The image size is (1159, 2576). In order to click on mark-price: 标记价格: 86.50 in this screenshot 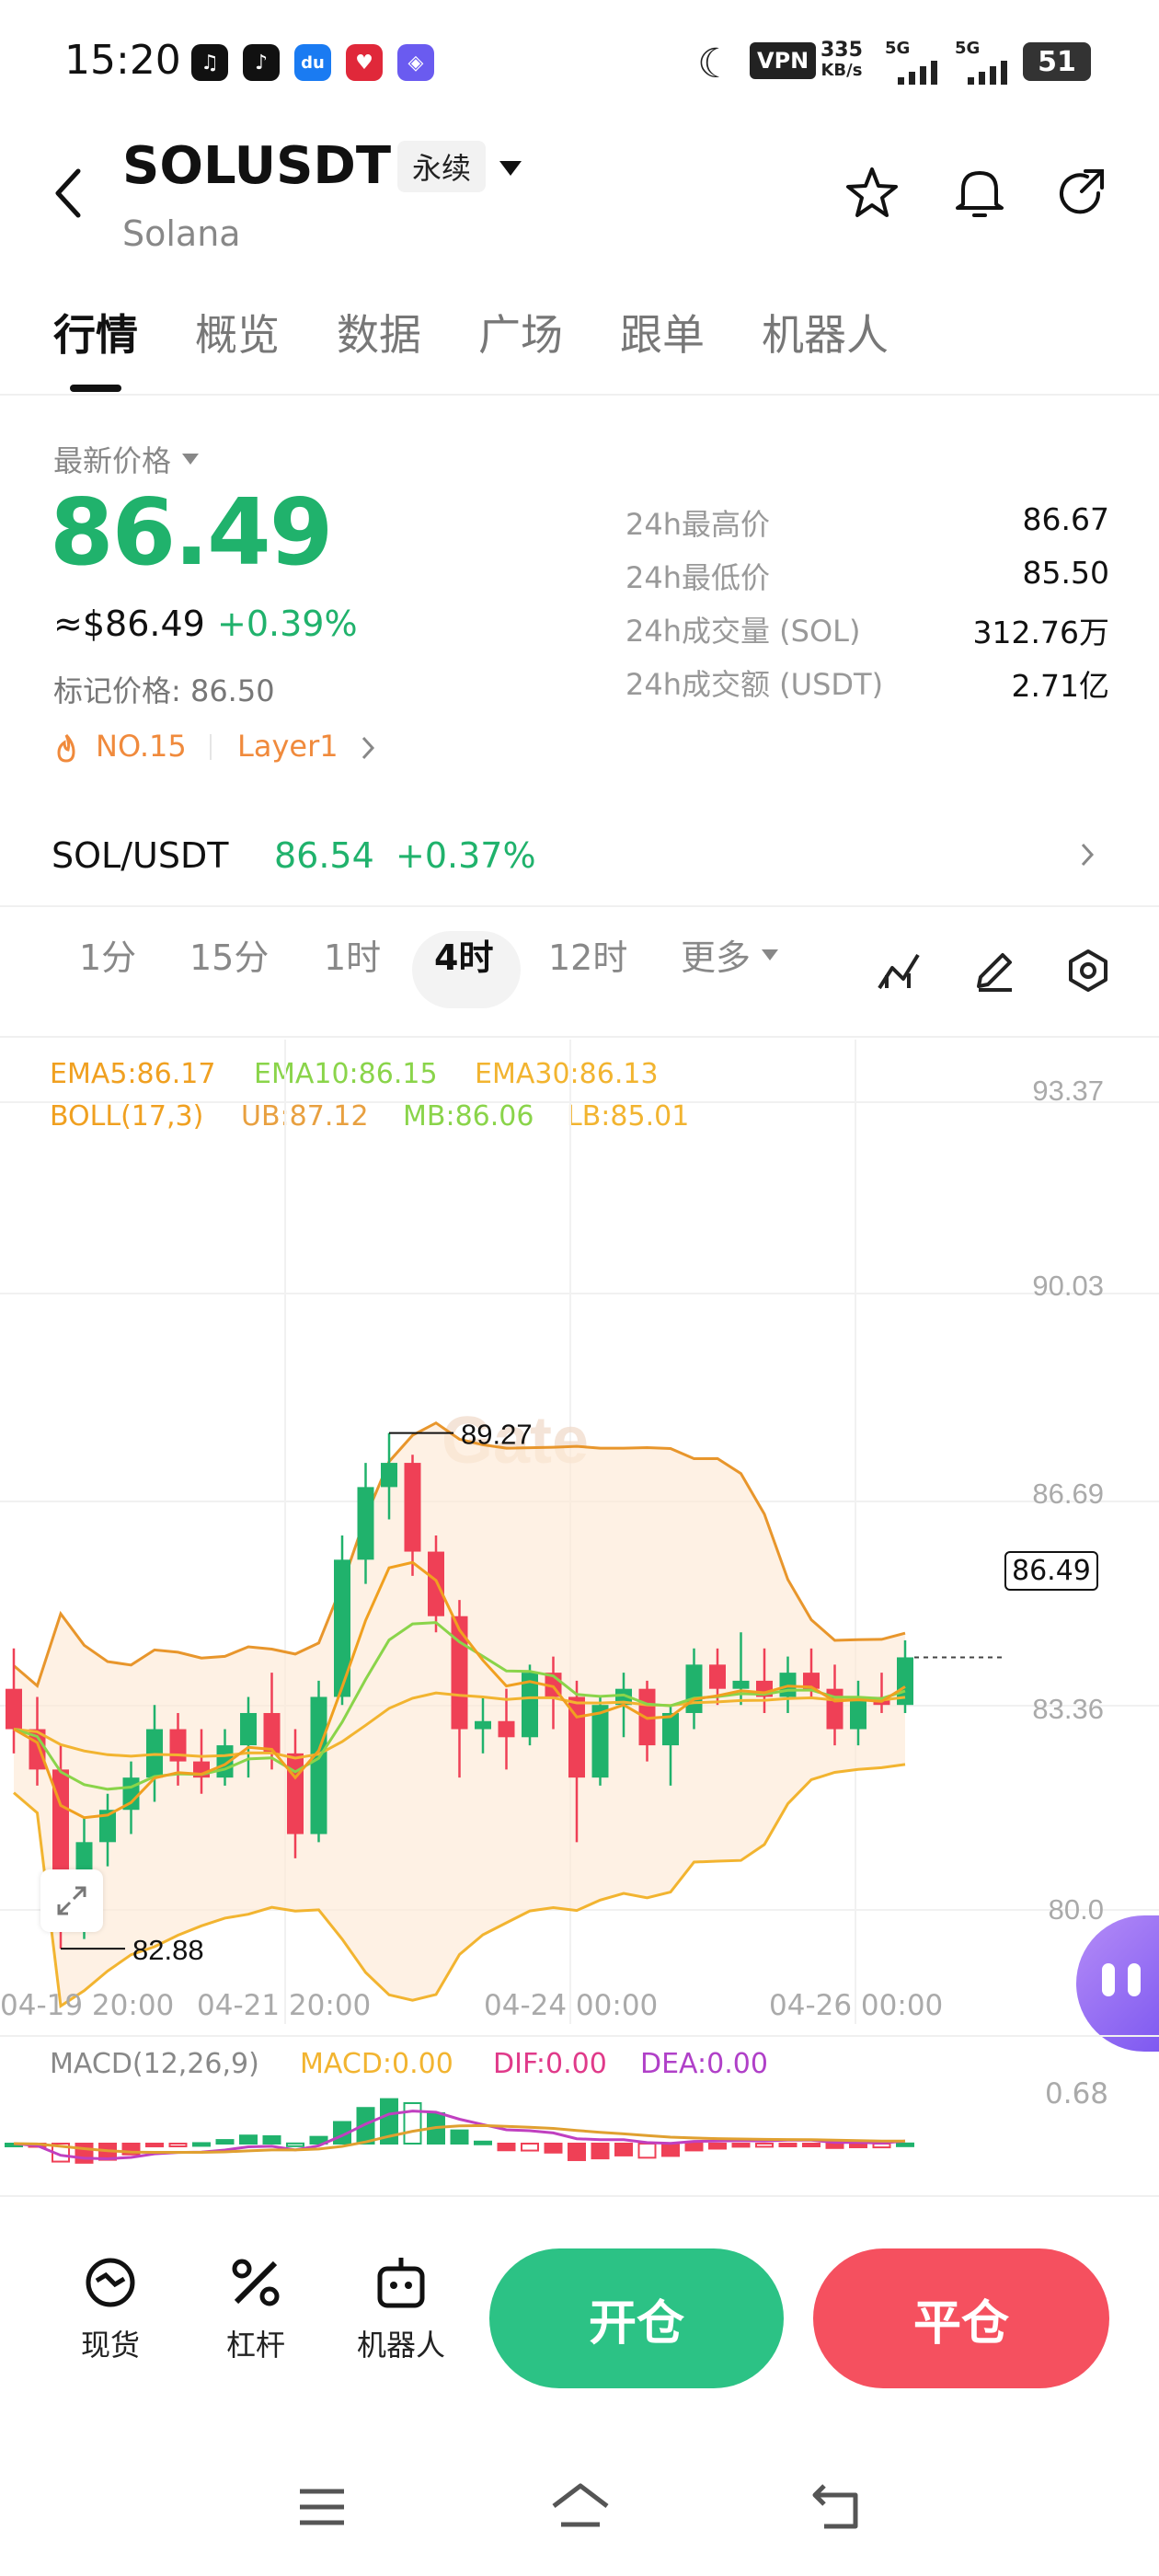, I will do `click(164, 690)`.